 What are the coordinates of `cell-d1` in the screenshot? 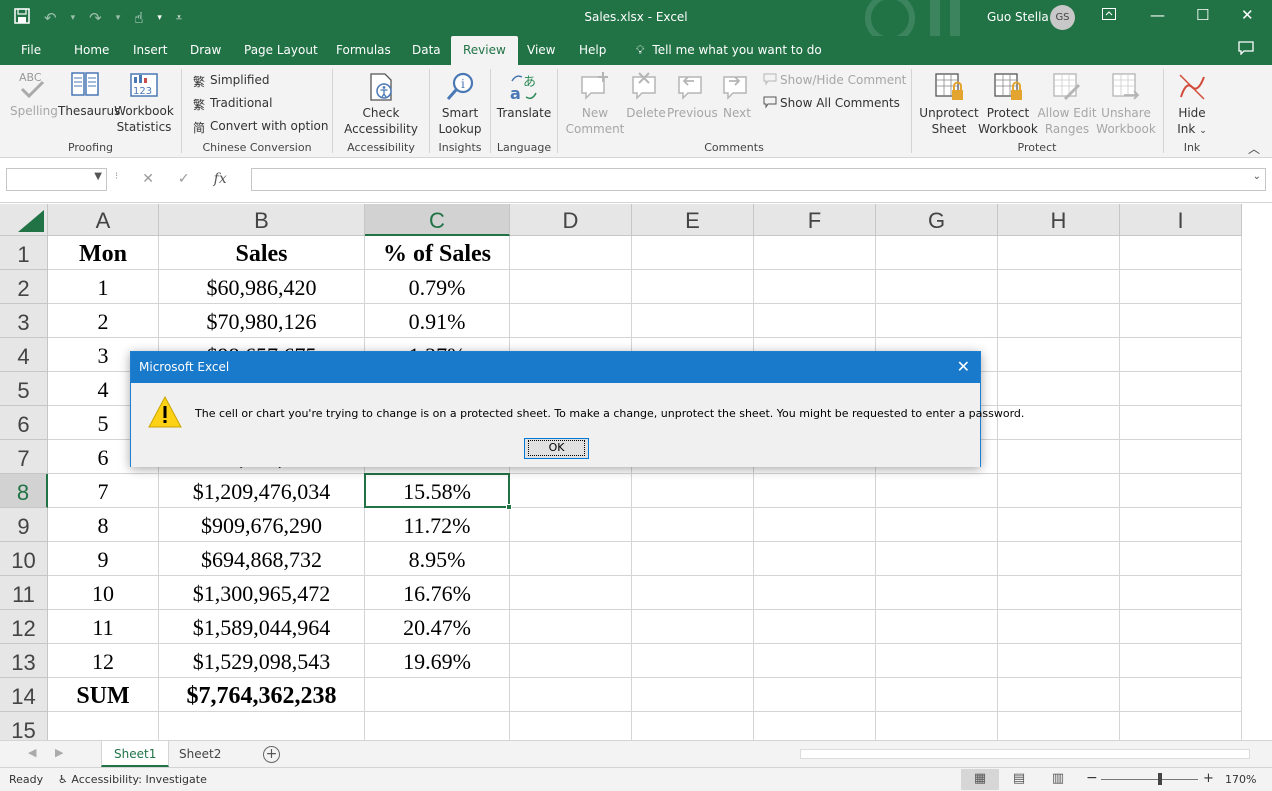 It's located at (571, 253).